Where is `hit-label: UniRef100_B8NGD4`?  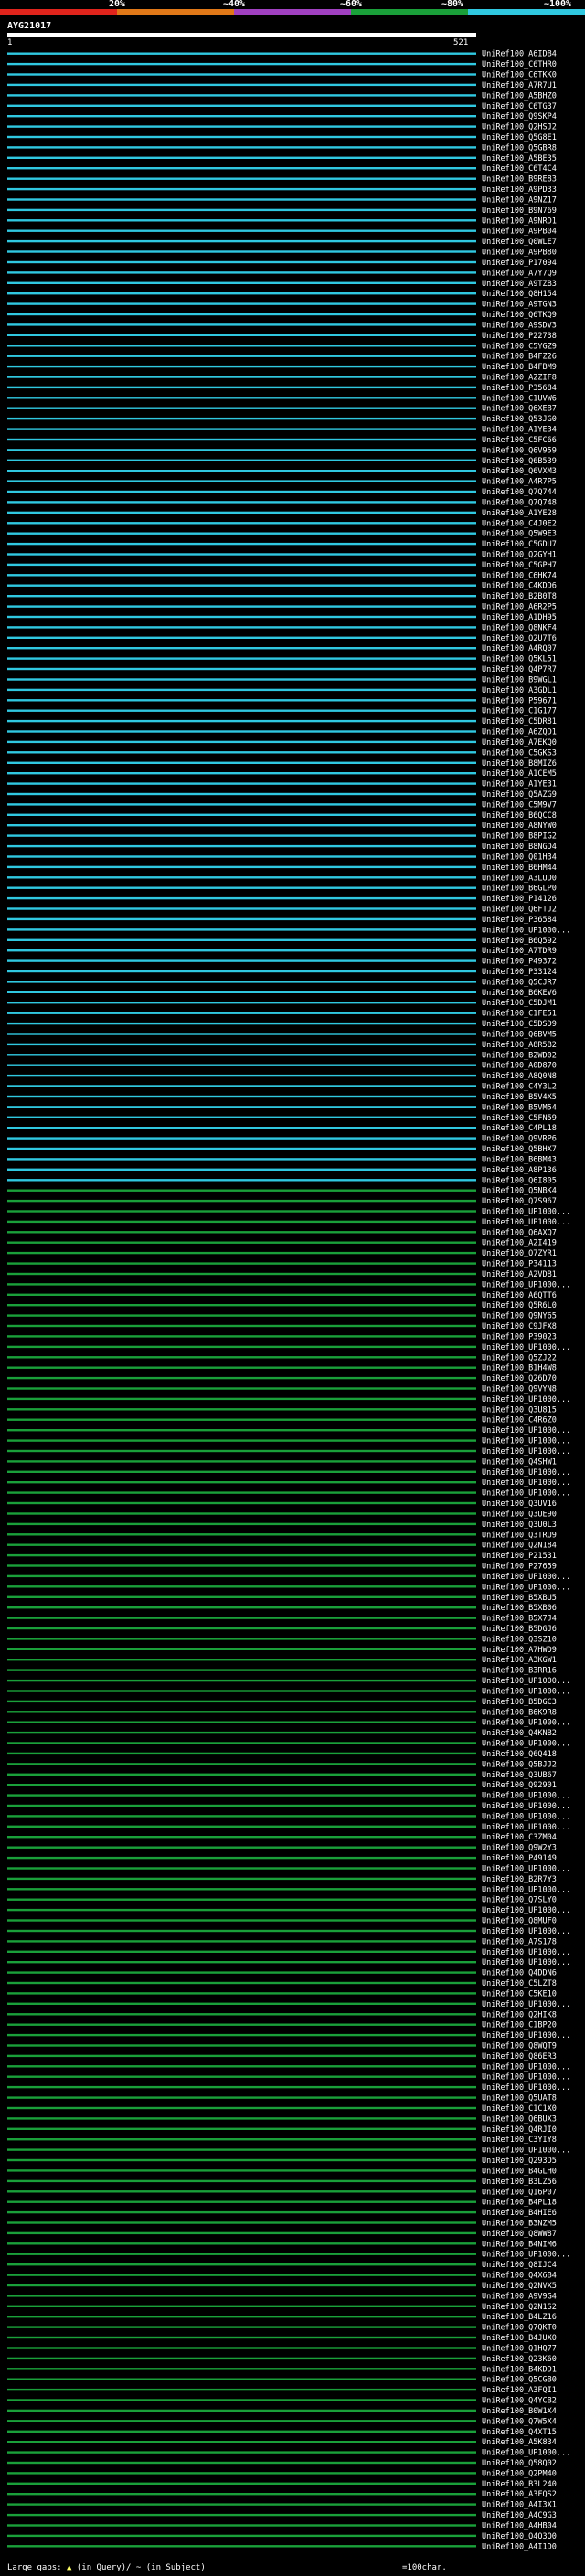
hit-label: UniRef100_B8NGD4 is located at coordinates (519, 847).